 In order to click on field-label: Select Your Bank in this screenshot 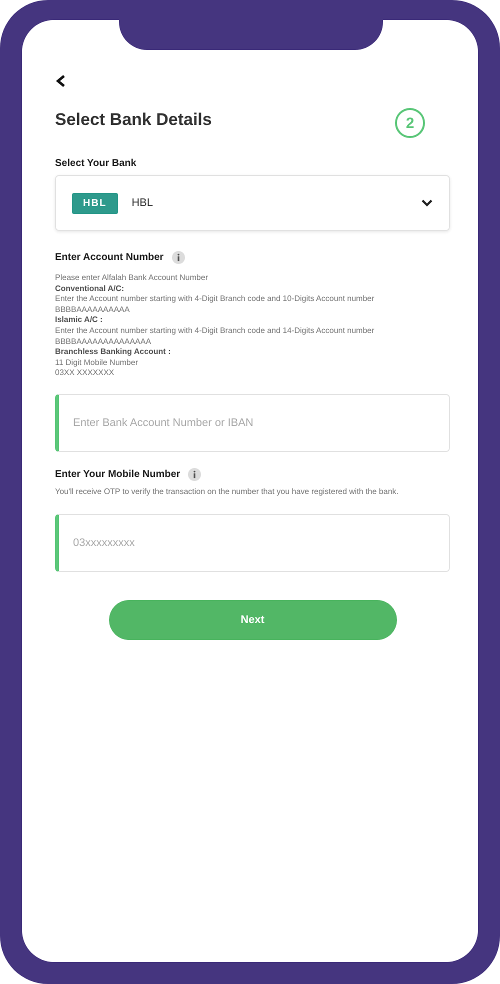, I will do `click(96, 163)`.